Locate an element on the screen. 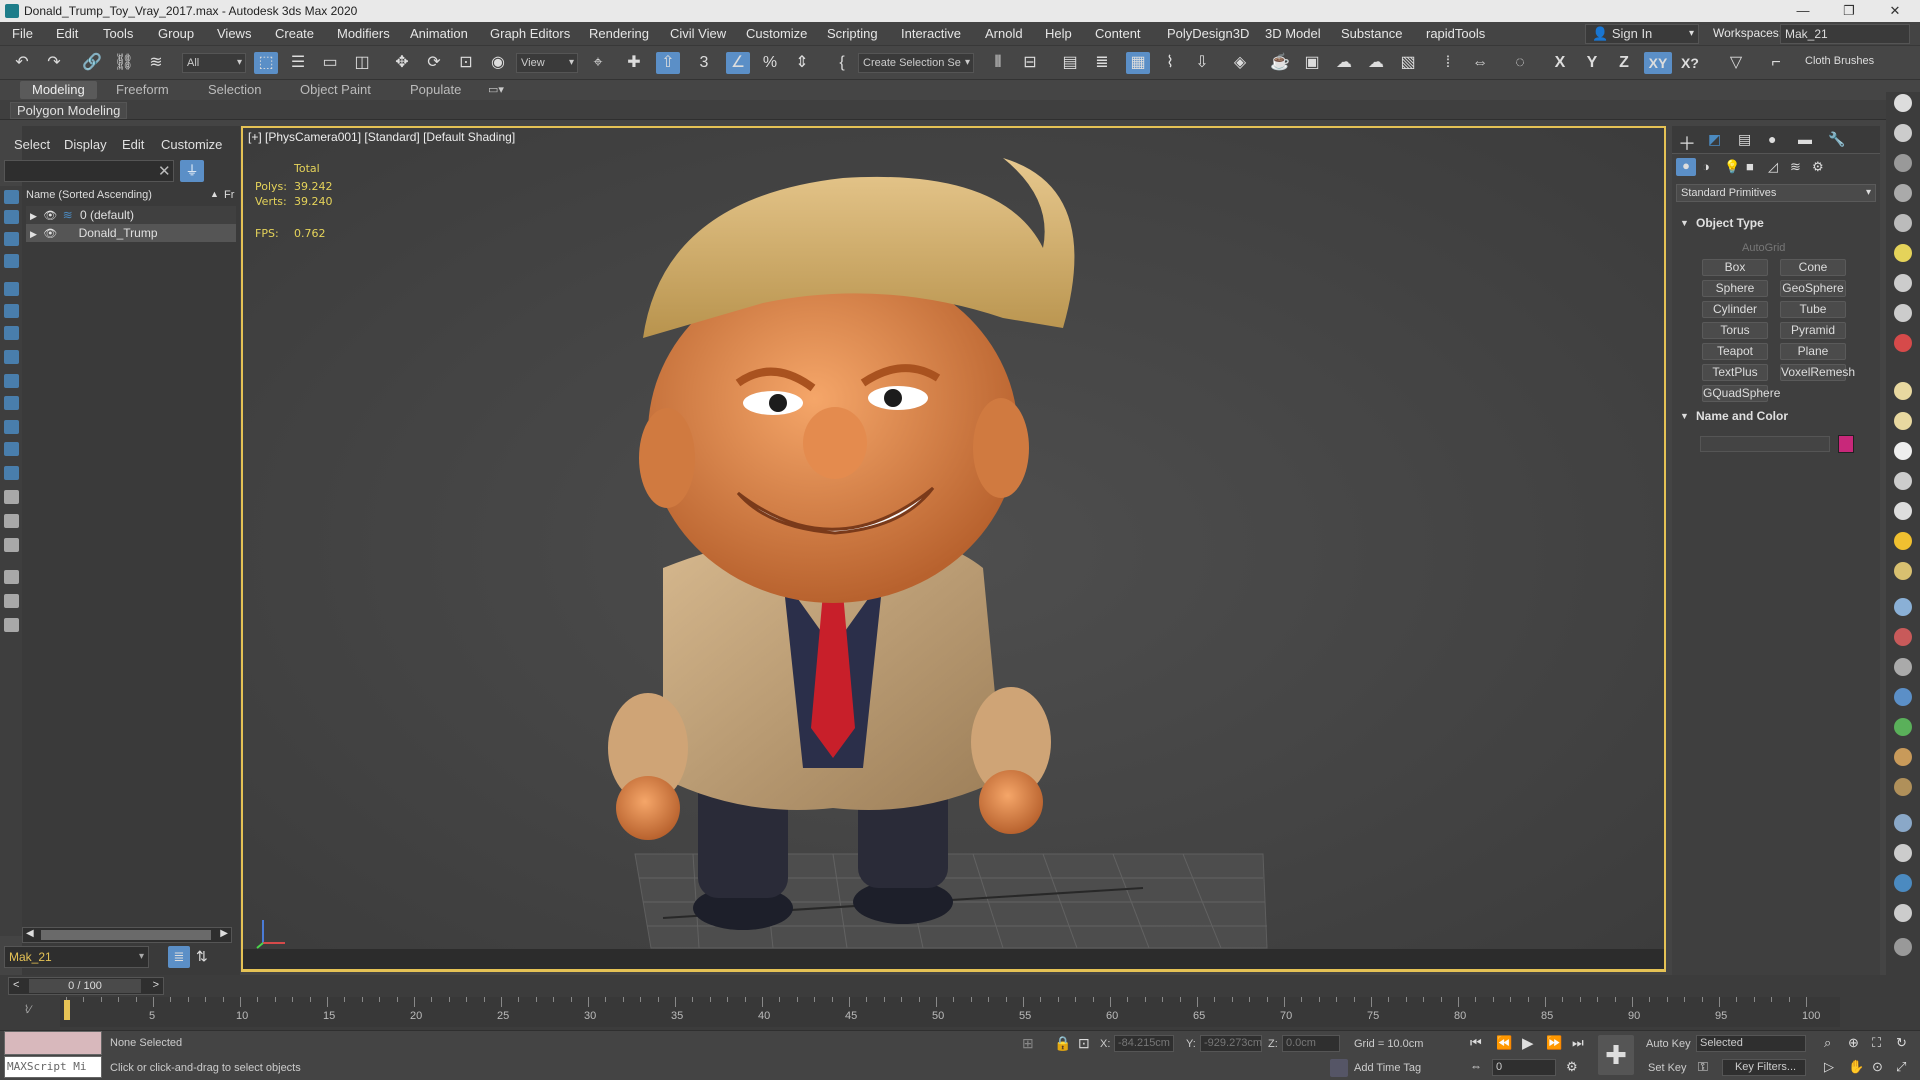  menu-arnold: Arnold is located at coordinates (1004, 33).